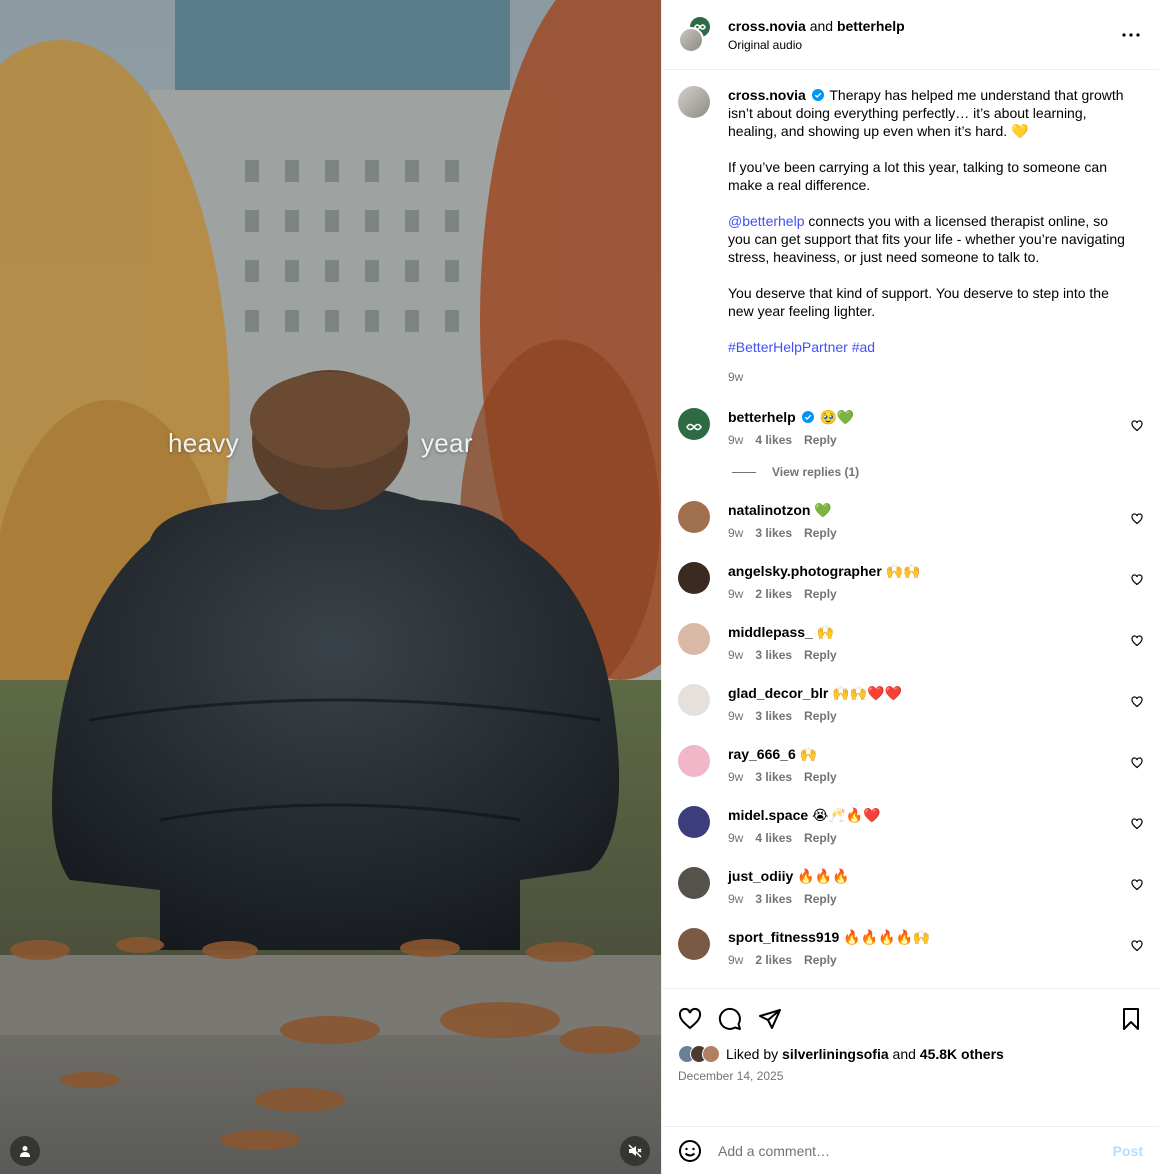 The height and width of the screenshot is (1174, 1159). Describe the element at coordinates (910, 703) in the screenshot. I see `comment-item: glad_decor_blr 🙌🙌❤️❤️ 9w 3 likes Reply` at that location.